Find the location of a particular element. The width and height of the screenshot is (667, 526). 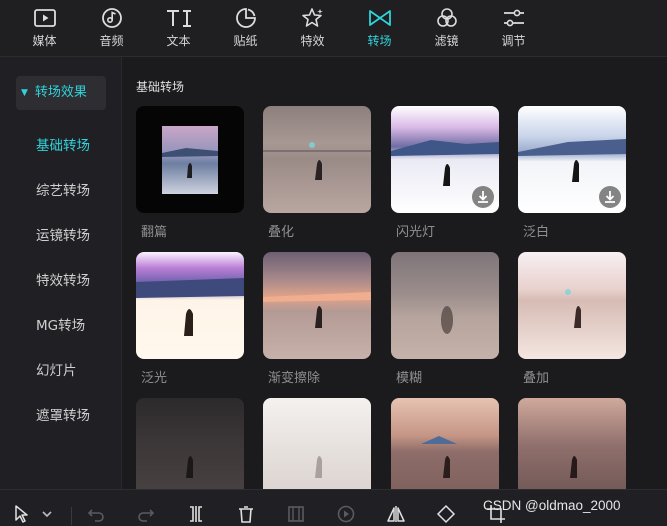

mirror-icon is located at coordinates (396, 514).